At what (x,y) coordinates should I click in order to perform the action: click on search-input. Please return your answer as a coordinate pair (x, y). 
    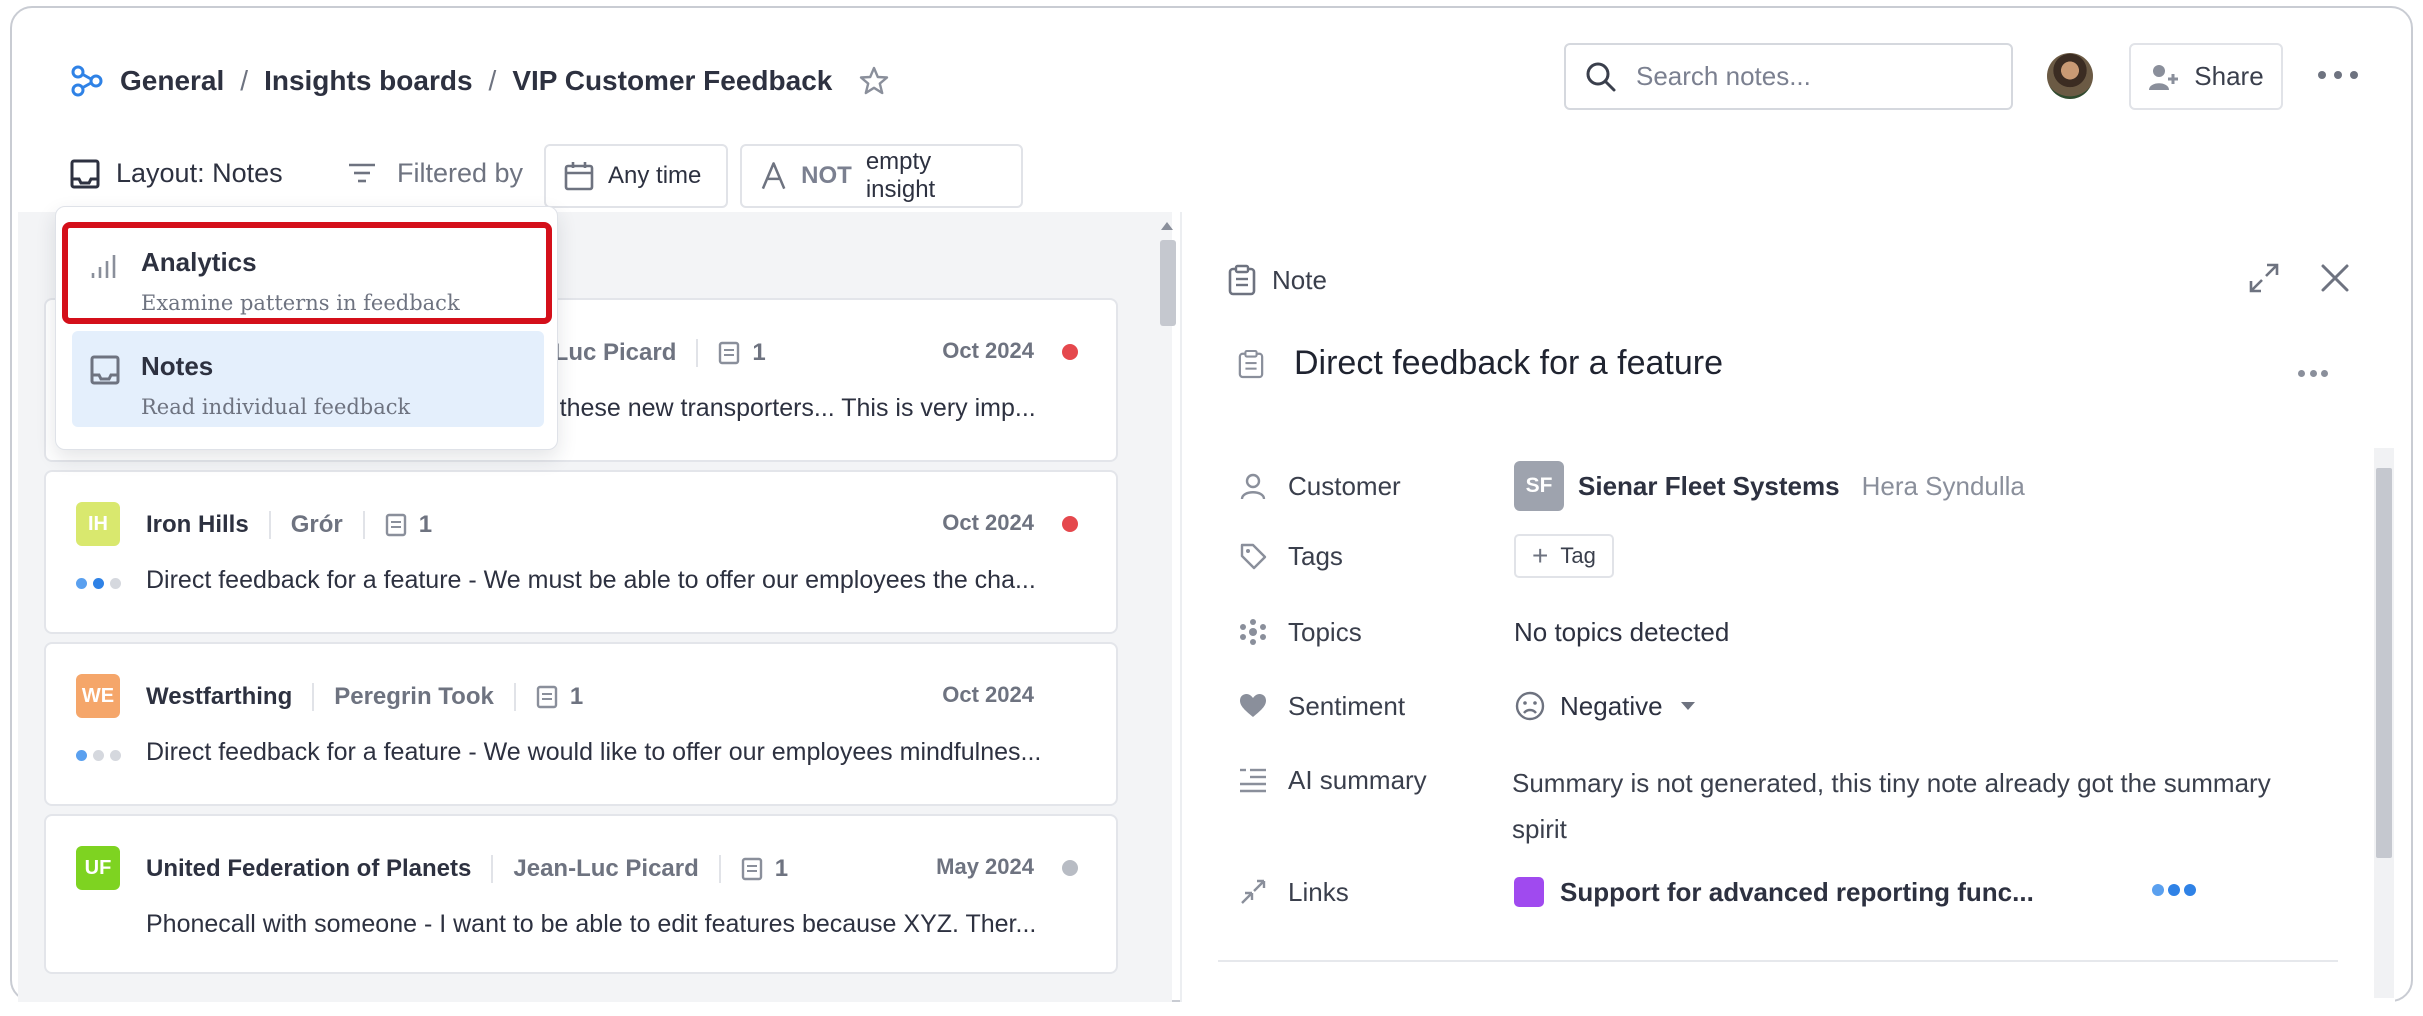
    Looking at the image, I should click on (1806, 76).